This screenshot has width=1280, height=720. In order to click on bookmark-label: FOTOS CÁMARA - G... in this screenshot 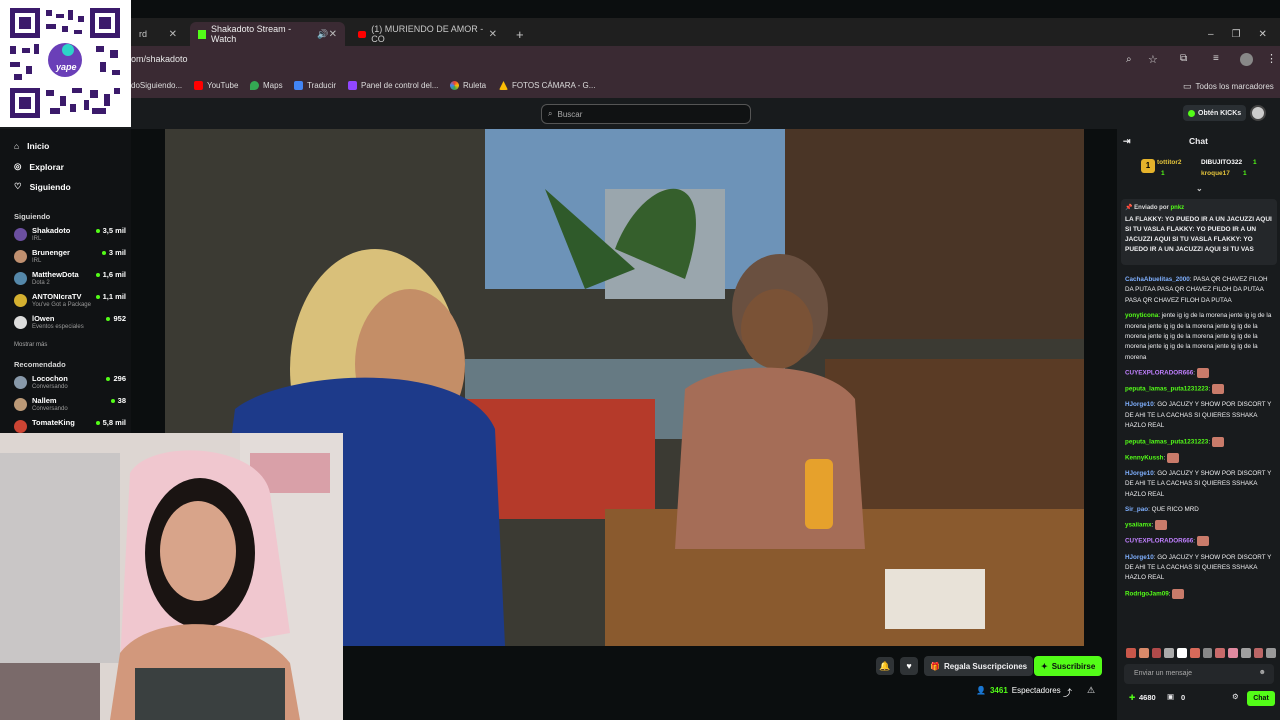, I will do `click(554, 85)`.